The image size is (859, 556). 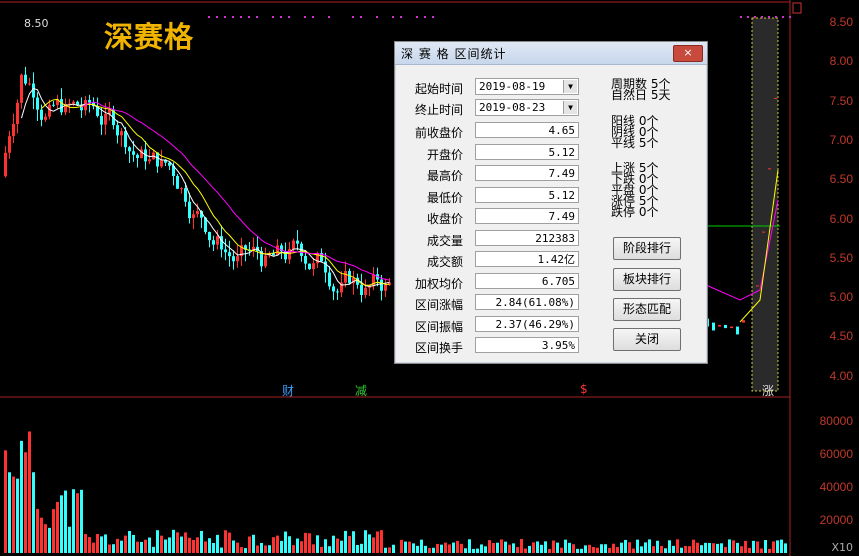 I want to click on dialog-titlebar: 深 赛 格 区间统计 ×, so click(x=551, y=53).